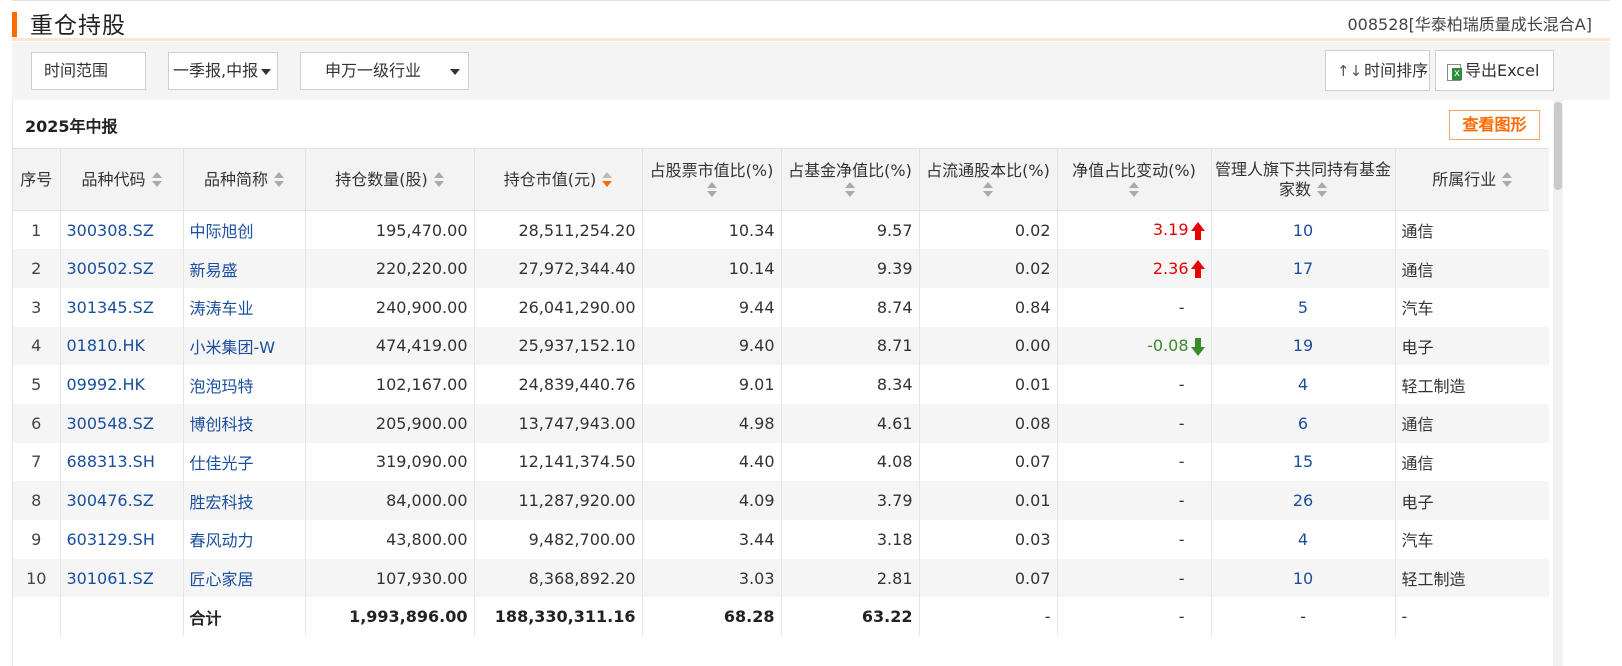 The height and width of the screenshot is (666, 1622). I want to click on cell-index: 6, so click(36, 423).